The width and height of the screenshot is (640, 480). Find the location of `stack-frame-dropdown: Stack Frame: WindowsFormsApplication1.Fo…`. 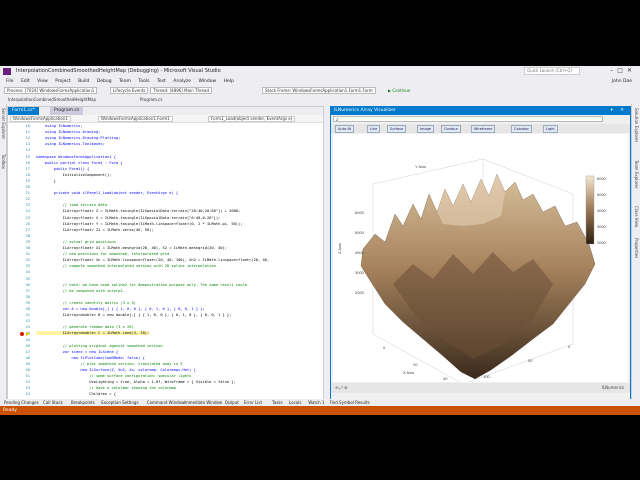

stack-frame-dropdown: Stack Frame: WindowsFormsApplication1.Fo… is located at coordinates (319, 90).